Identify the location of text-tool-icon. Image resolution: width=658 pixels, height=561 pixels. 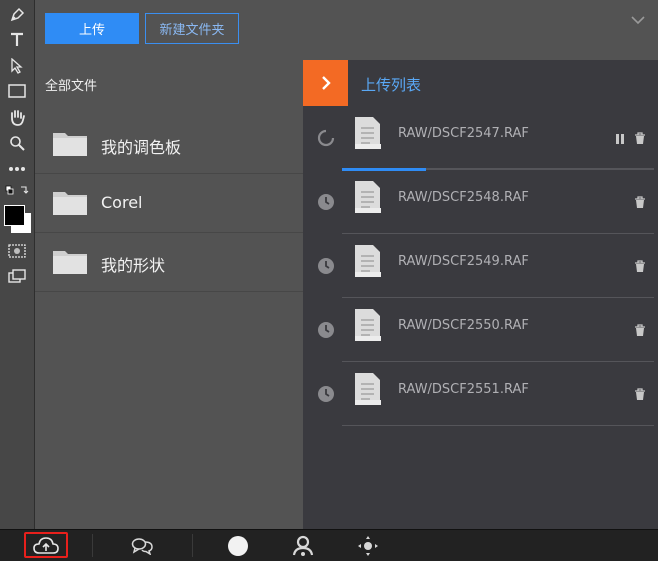
(17, 39).